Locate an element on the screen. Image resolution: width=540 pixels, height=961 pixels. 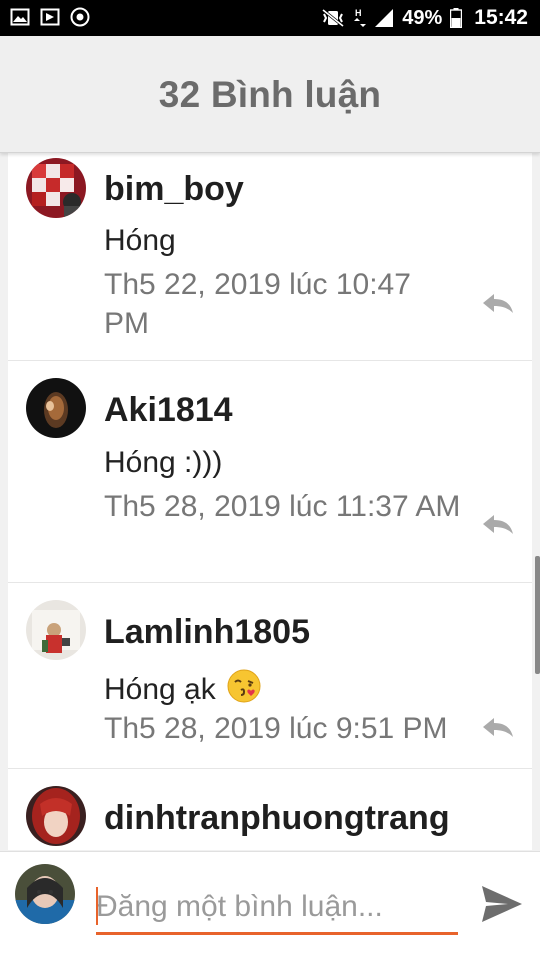
text-cursor is located at coordinates (97, 906).